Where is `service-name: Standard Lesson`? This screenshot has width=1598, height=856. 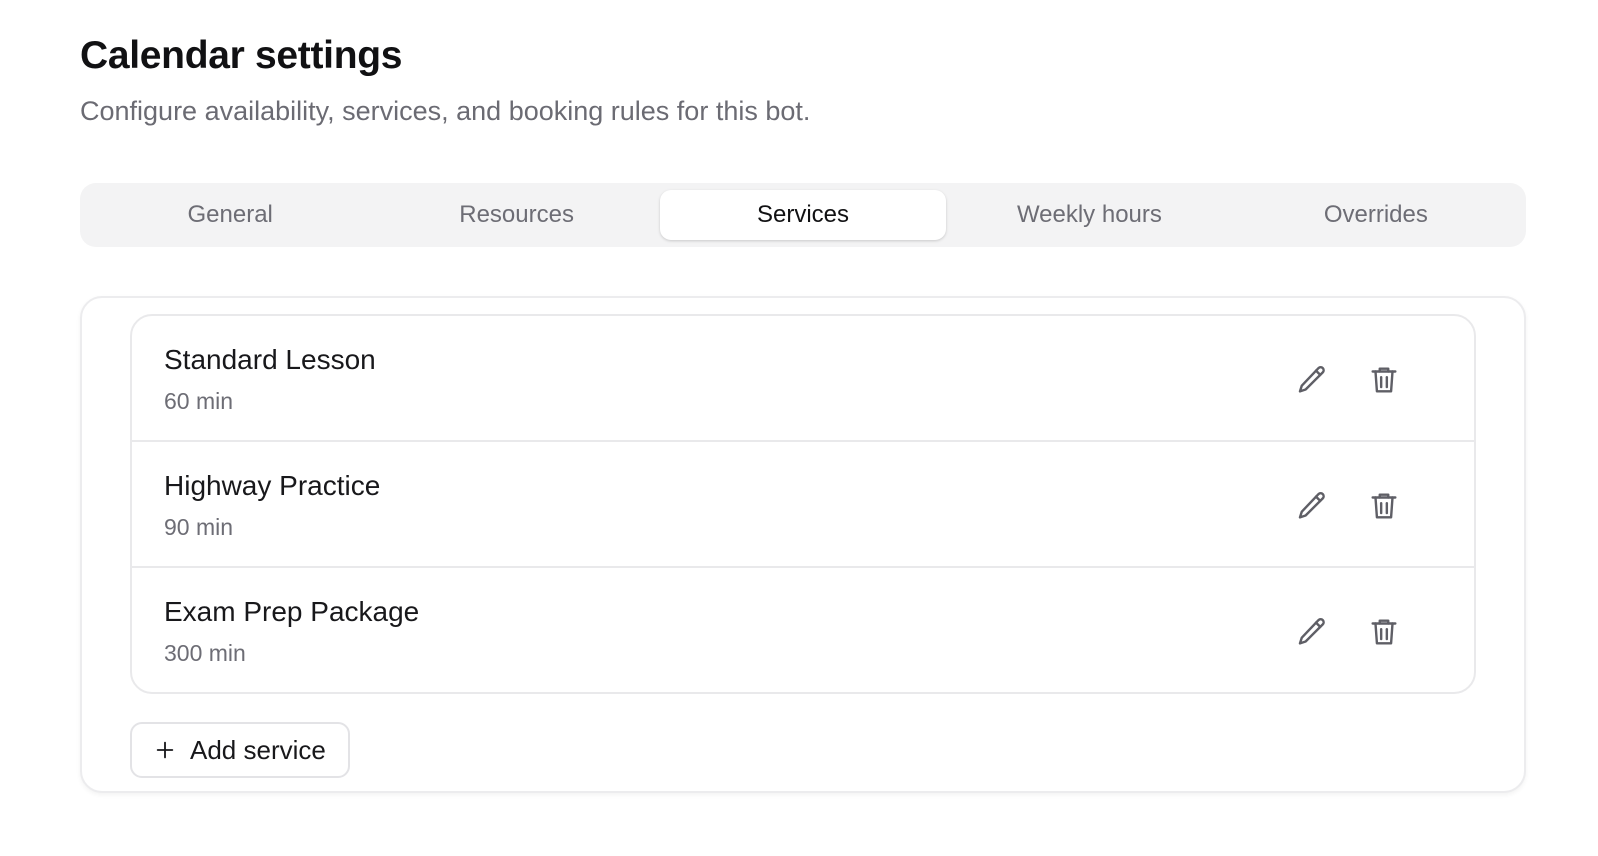 service-name: Standard Lesson is located at coordinates (270, 359).